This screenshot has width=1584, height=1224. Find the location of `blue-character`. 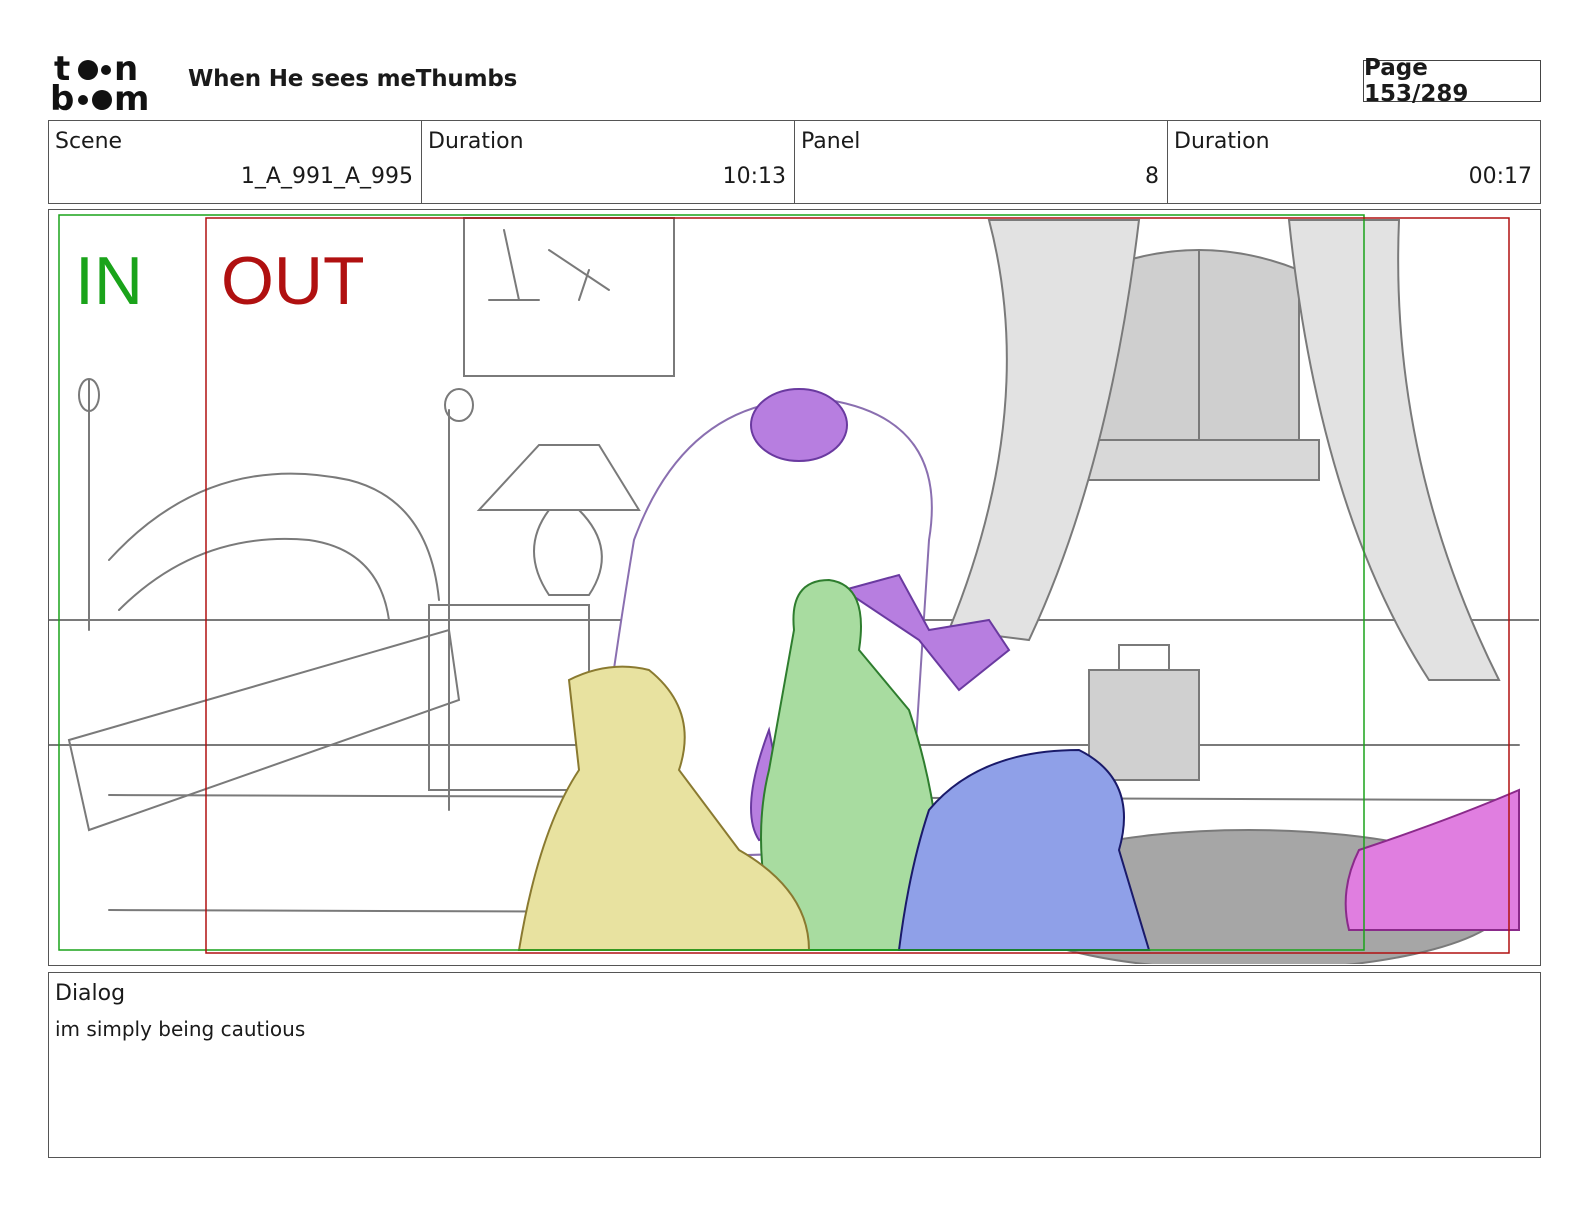

blue-character is located at coordinates (1024, 849).